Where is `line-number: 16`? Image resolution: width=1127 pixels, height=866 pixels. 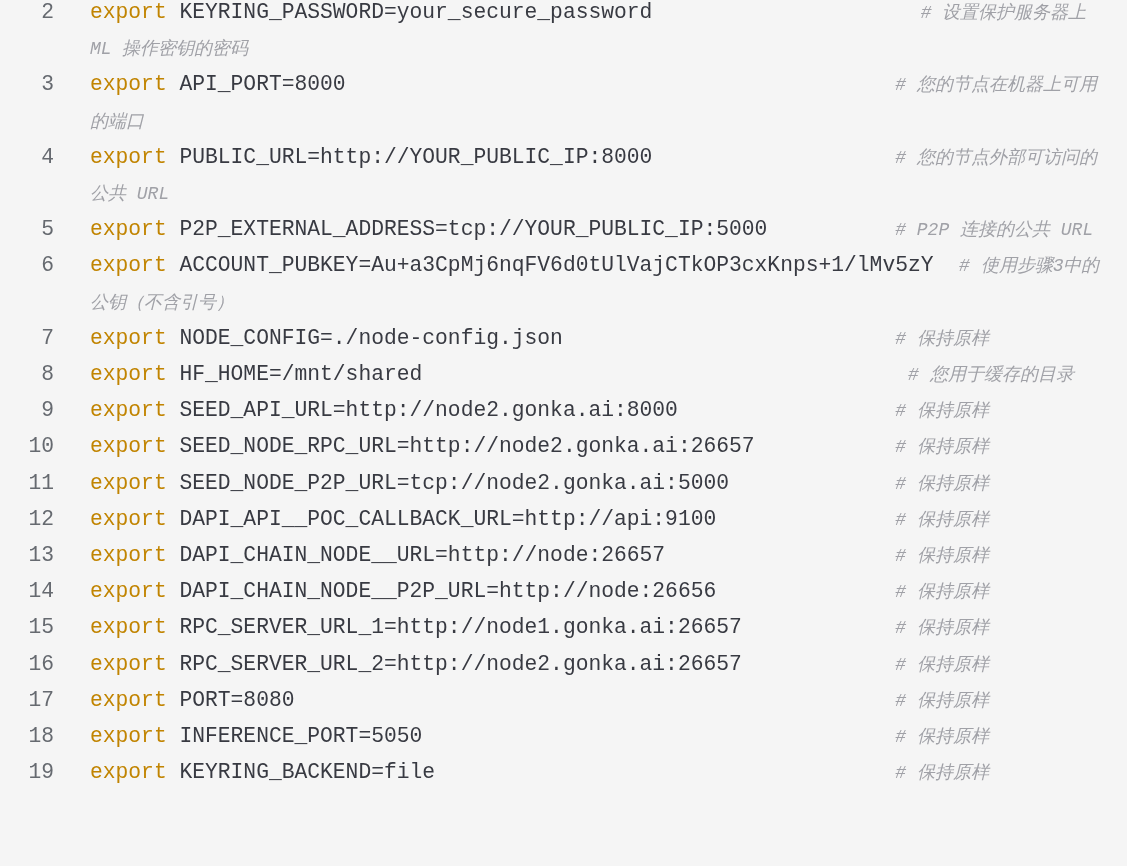 line-number: 16 is located at coordinates (40, 664).